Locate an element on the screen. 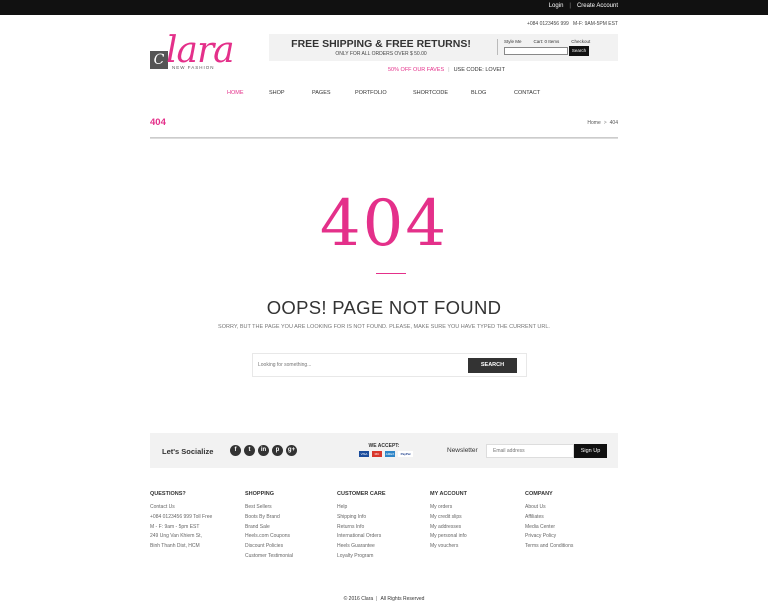 This screenshot has height=614, width=768. linkedin-icon: in is located at coordinates (263, 450).